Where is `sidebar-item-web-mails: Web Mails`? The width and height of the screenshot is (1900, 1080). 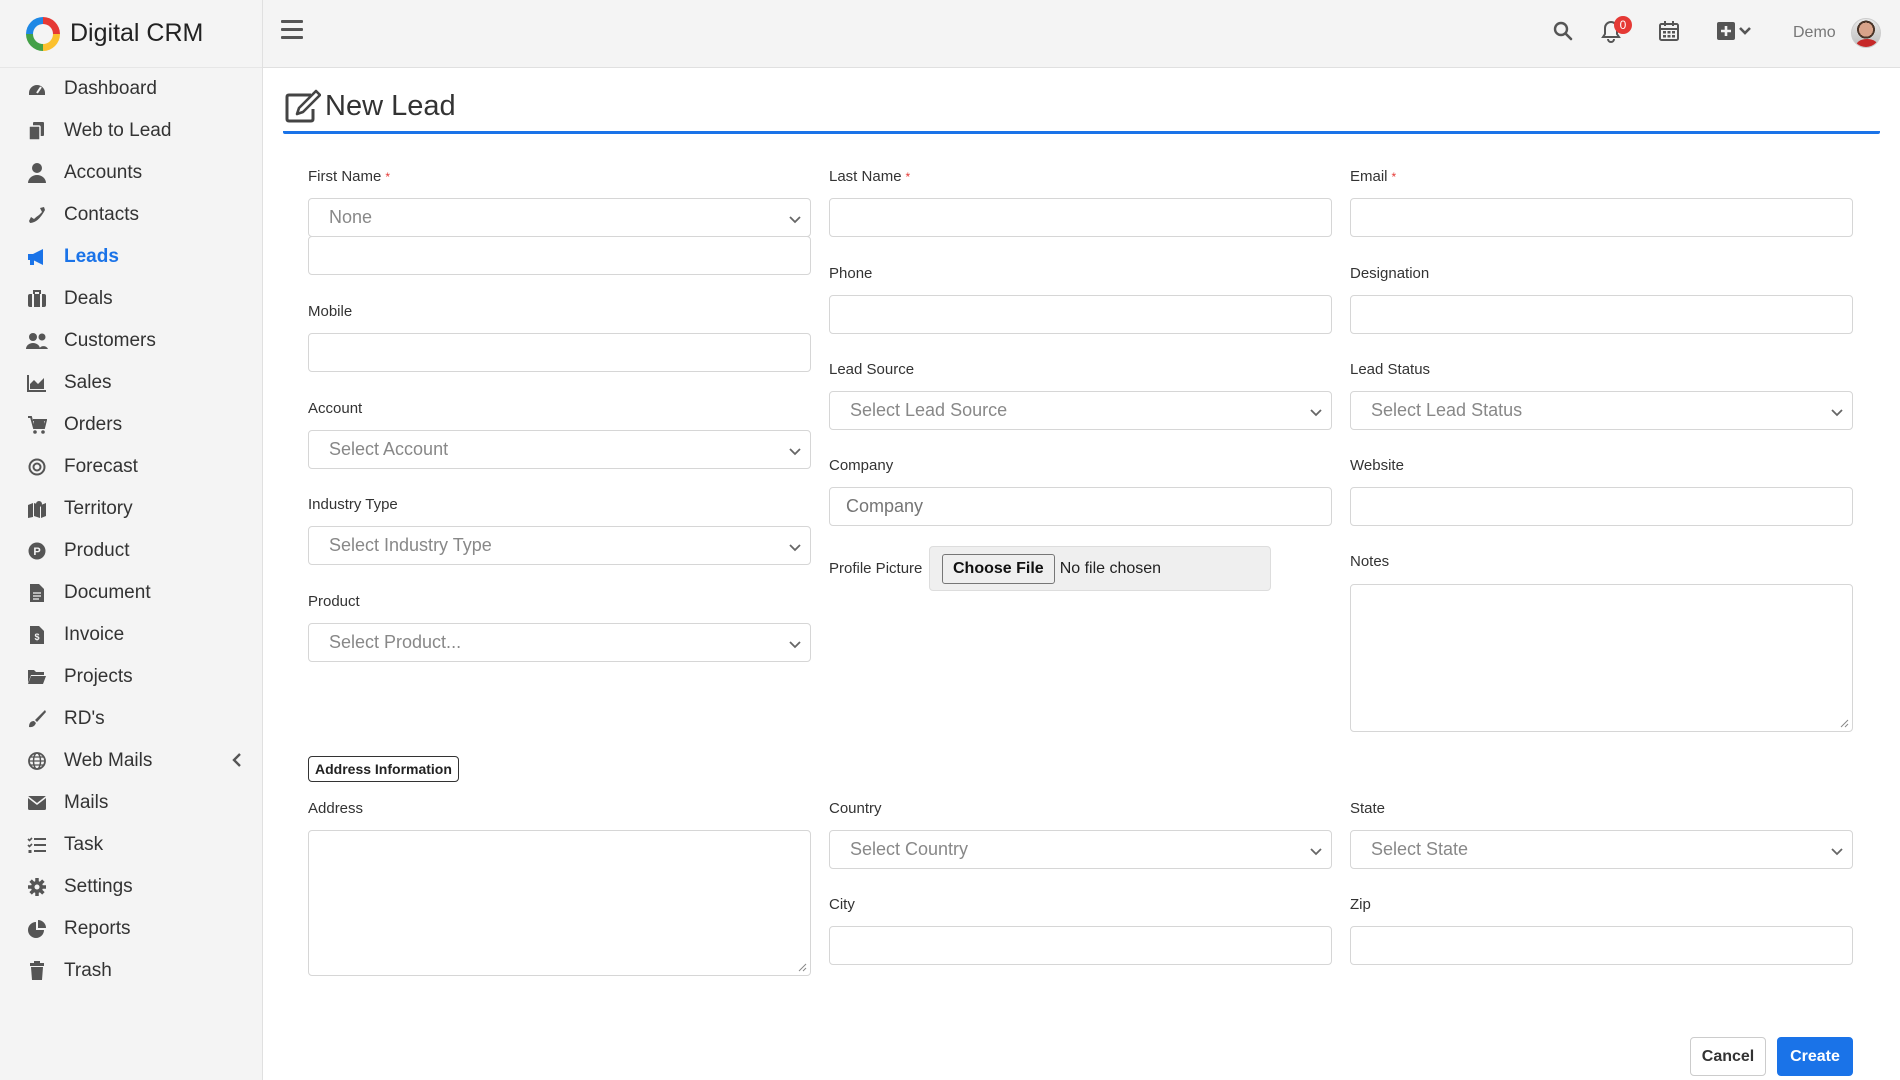 sidebar-item-web-mails: Web Mails is located at coordinates (131, 761).